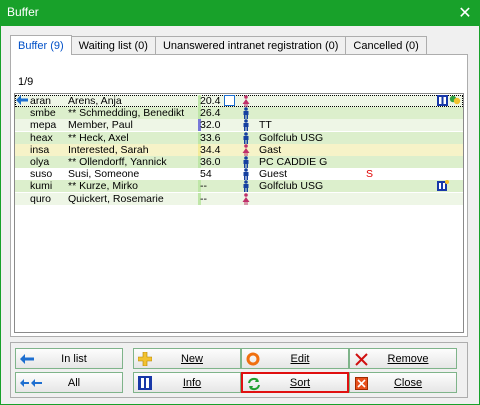 This screenshot has width=480, height=405. What do you see at coordinates (31, 383) in the screenshot?
I see `double-arrow-left-icon` at bounding box center [31, 383].